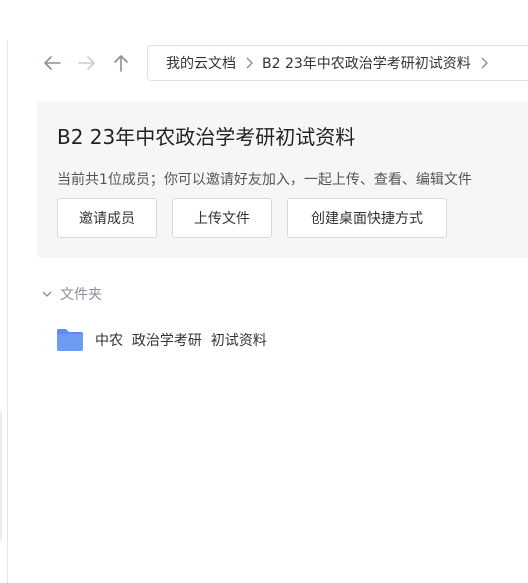  What do you see at coordinates (264, 180) in the screenshot?
I see `member-description: 当前共1位成员；你可以邀请好友加入，一起上传、查看、编辑文件` at bounding box center [264, 180].